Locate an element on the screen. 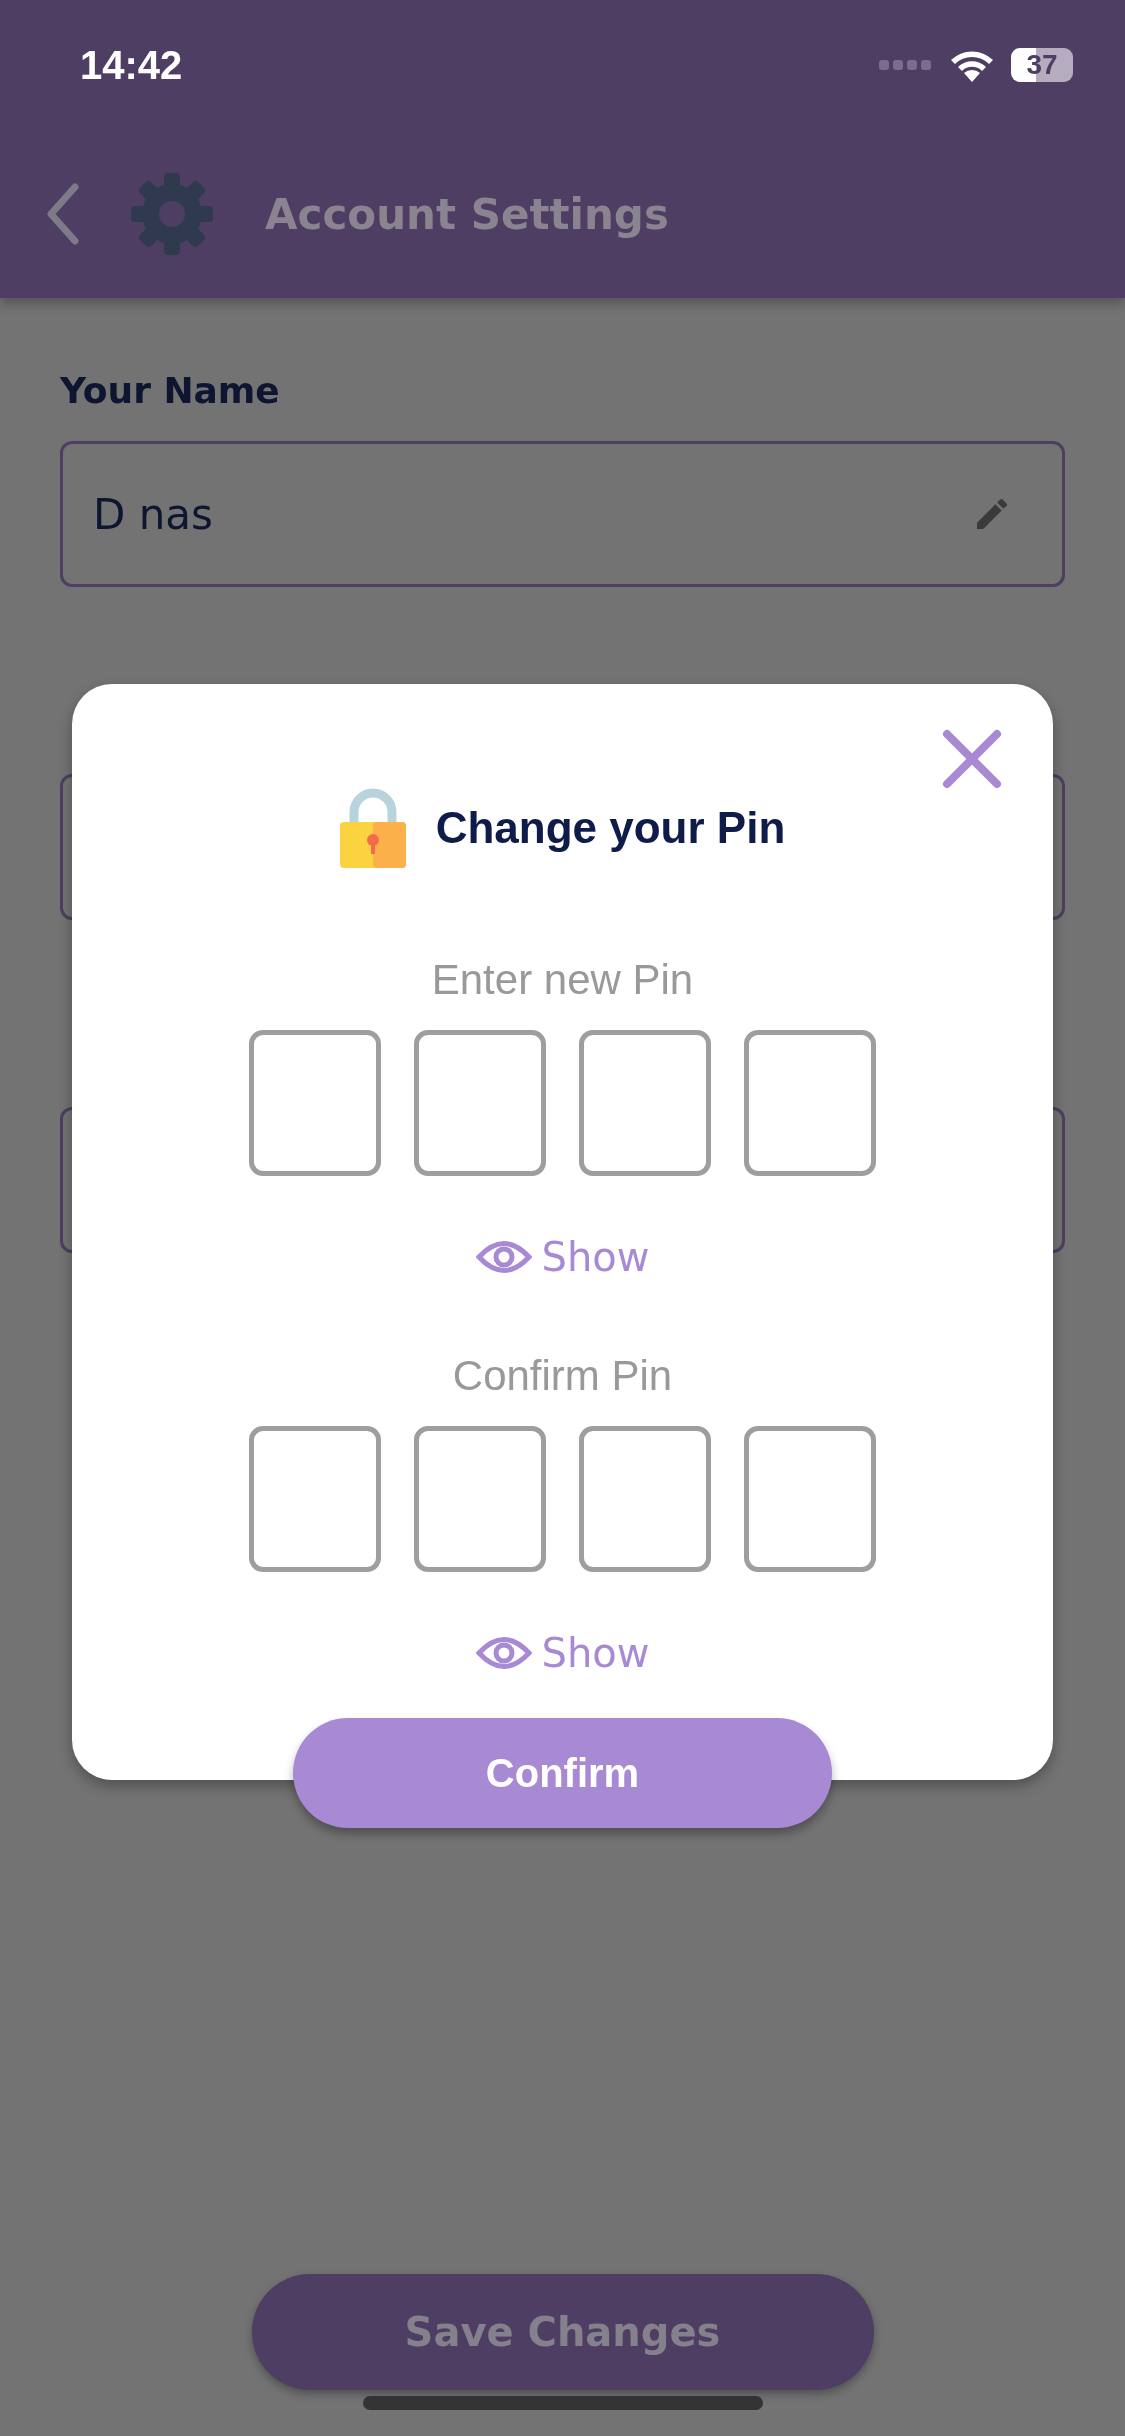  back-icon is located at coordinates (62, 214).